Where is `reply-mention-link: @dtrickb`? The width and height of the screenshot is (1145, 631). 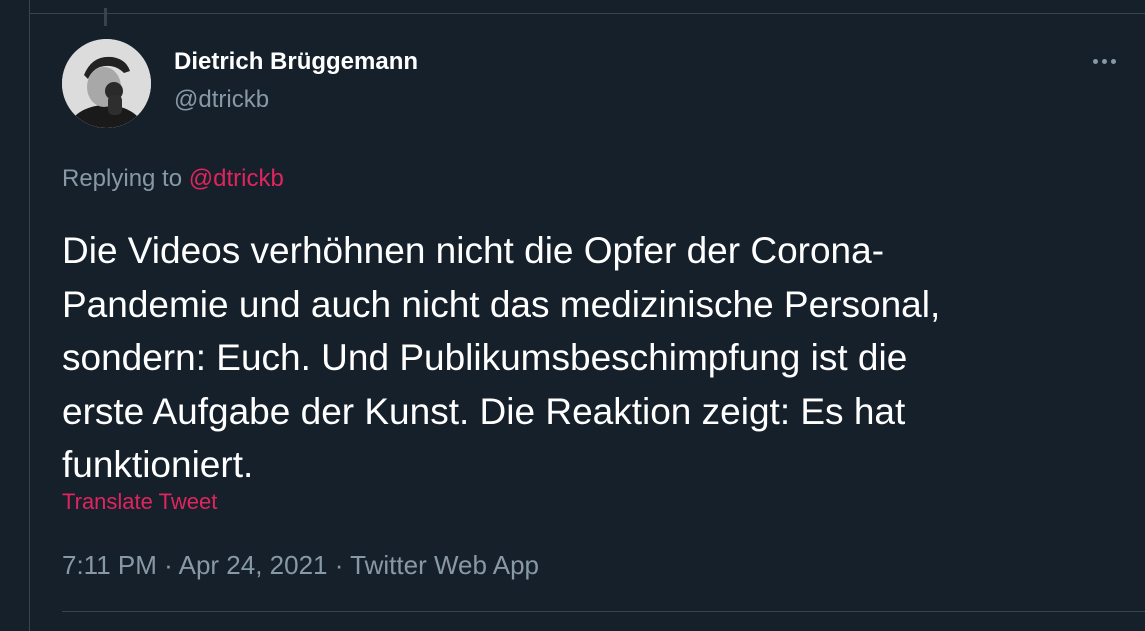 reply-mention-link: @dtrickb is located at coordinates (236, 178).